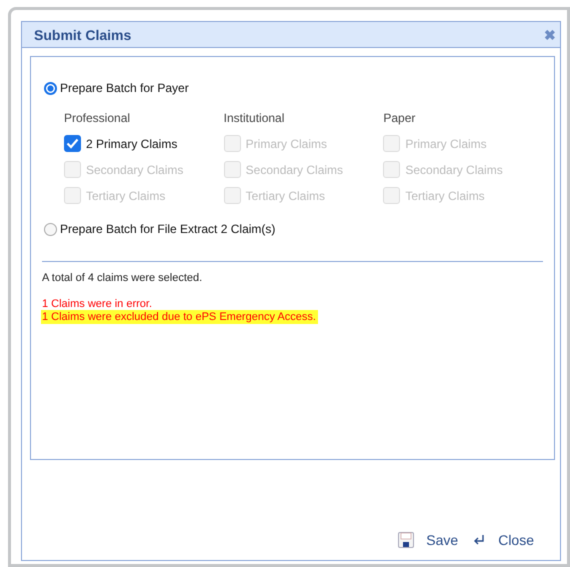  Describe the element at coordinates (293, 88) in the screenshot. I see `radio-option: Prepare Batch for Payer` at that location.